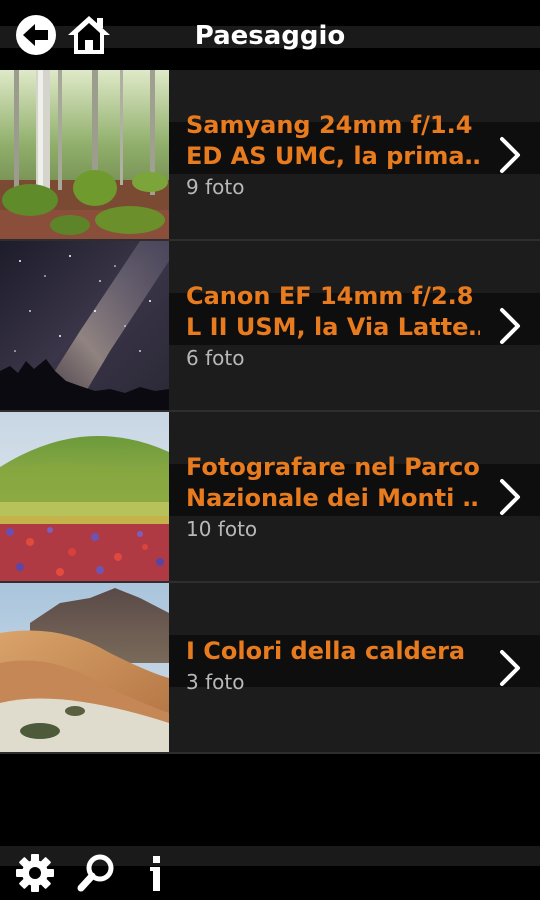  What do you see at coordinates (84, 325) in the screenshot?
I see `milky-way-photo` at bounding box center [84, 325].